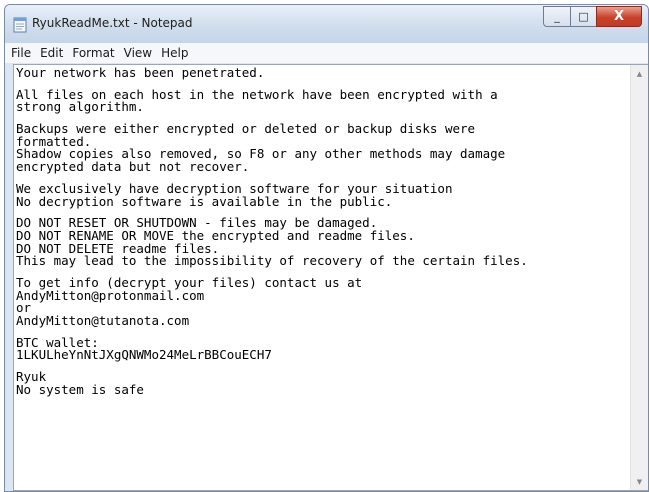 Image resolution: width=649 pixels, height=492 pixels. I want to click on close-icon: X, so click(619, 16).